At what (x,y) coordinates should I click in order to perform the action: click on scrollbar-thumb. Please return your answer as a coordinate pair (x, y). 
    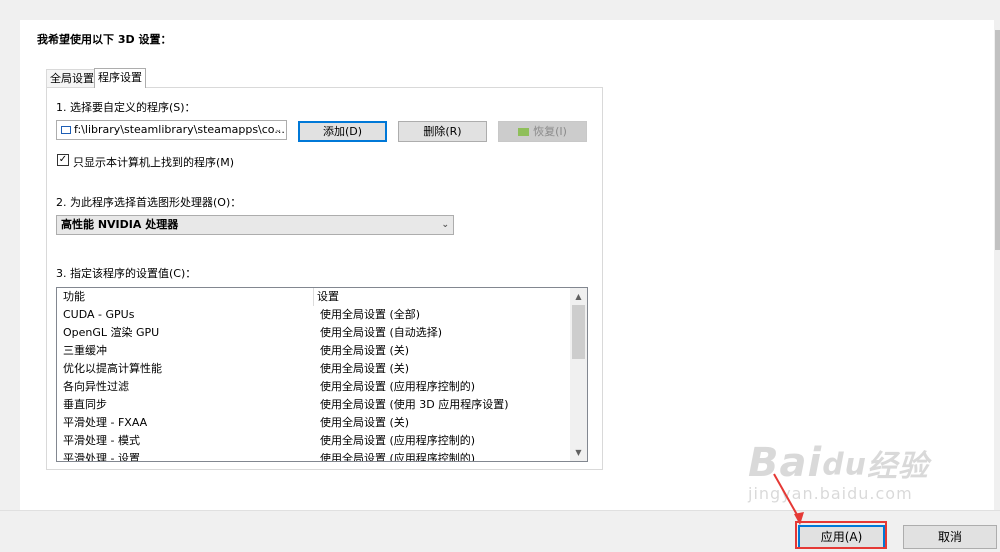
    Looking at the image, I should click on (578, 332).